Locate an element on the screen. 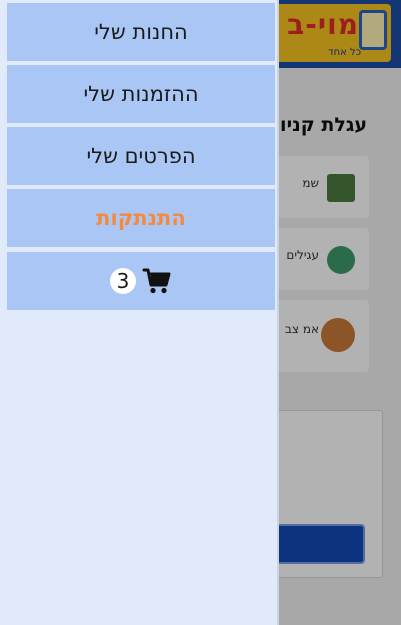 The height and width of the screenshot is (625, 401). menu-item-my-store: החנות שלי is located at coordinates (141, 32).